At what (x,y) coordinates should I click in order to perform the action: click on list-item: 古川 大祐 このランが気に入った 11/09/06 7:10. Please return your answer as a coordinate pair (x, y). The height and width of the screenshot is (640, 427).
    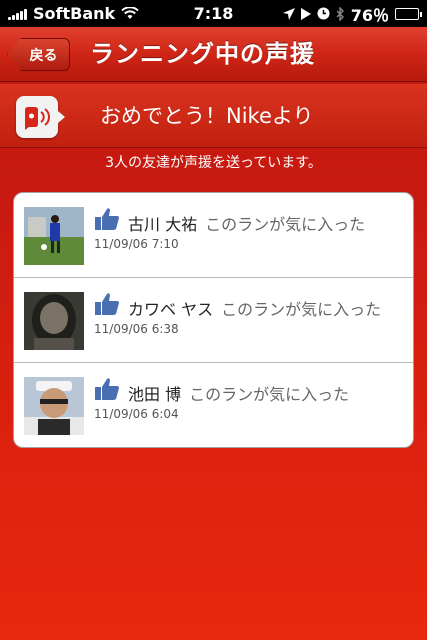
    Looking at the image, I should click on (213, 235).